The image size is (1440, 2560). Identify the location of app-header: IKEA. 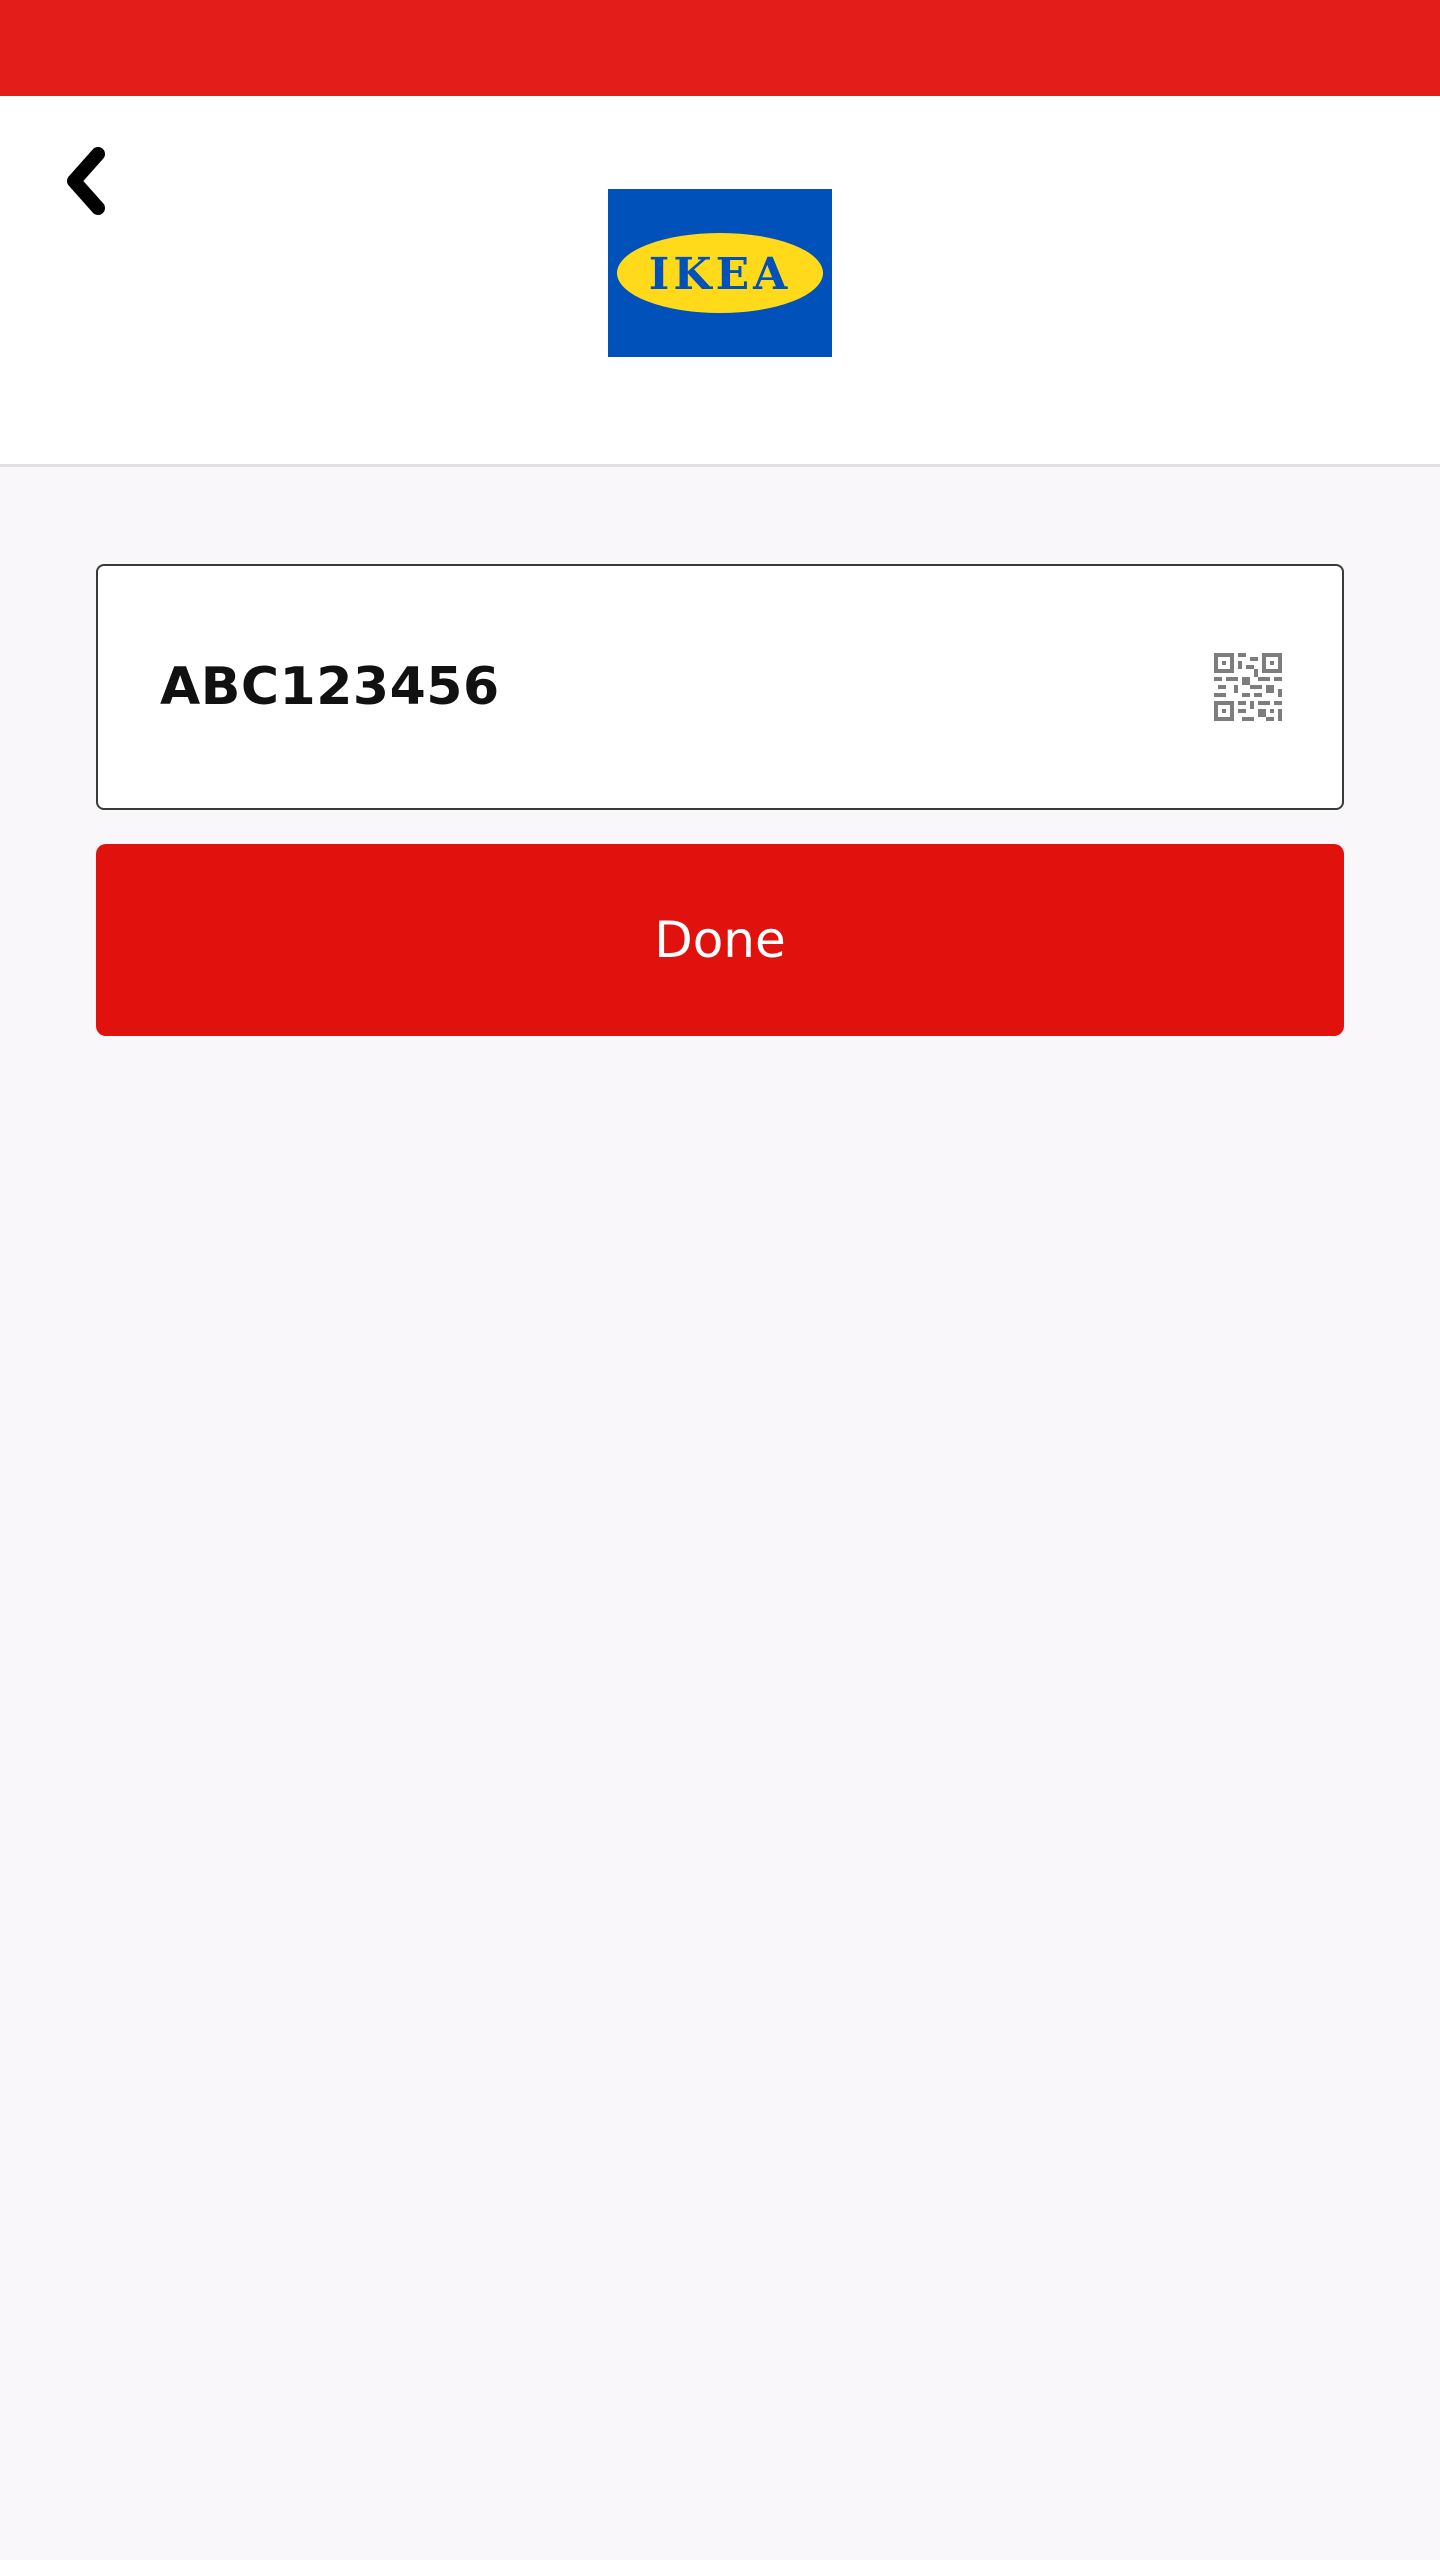
(720, 281).